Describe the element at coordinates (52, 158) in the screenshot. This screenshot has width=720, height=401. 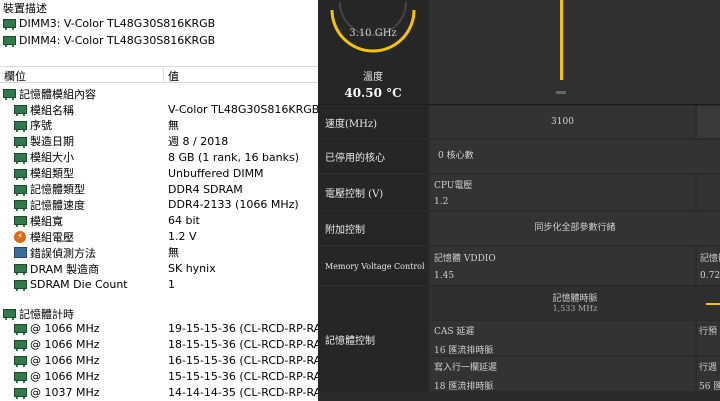
I see `property-label: 模組大小` at that location.